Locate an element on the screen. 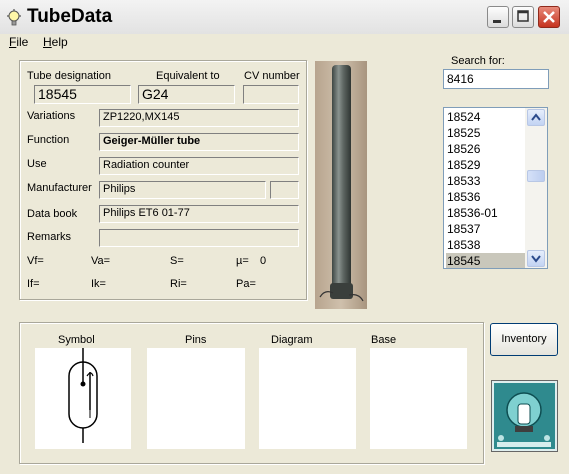  lightbulb-icon is located at coordinates (14, 18).